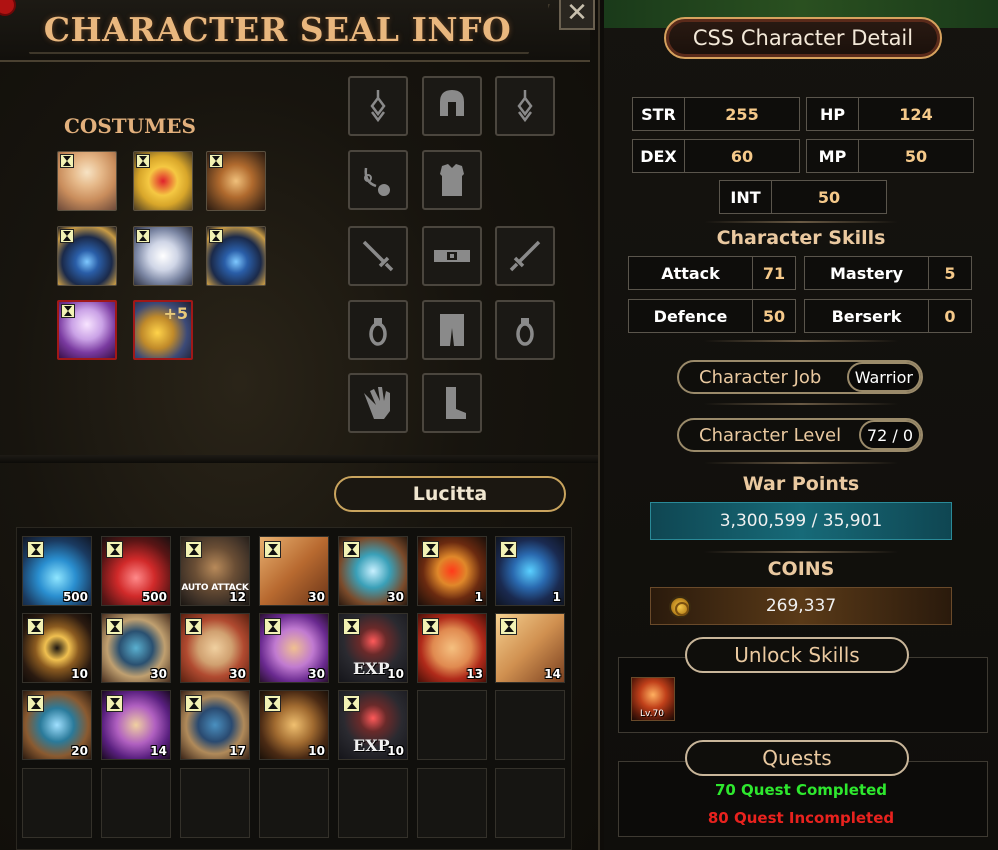  I want to click on stat-label: HP, so click(833, 114).